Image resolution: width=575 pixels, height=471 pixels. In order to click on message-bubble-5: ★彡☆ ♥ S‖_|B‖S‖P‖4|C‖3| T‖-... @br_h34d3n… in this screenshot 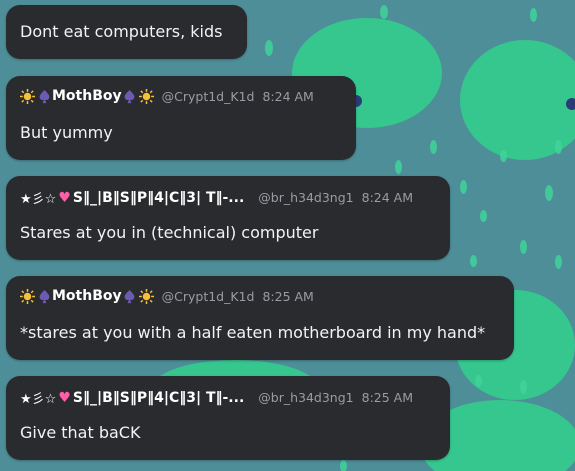, I will do `click(228, 418)`.